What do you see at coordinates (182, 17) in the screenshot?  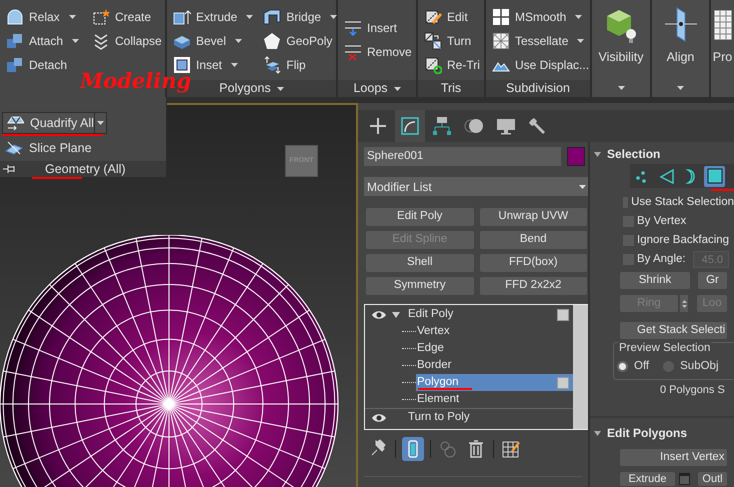 I see `cube-arrow-icon` at bounding box center [182, 17].